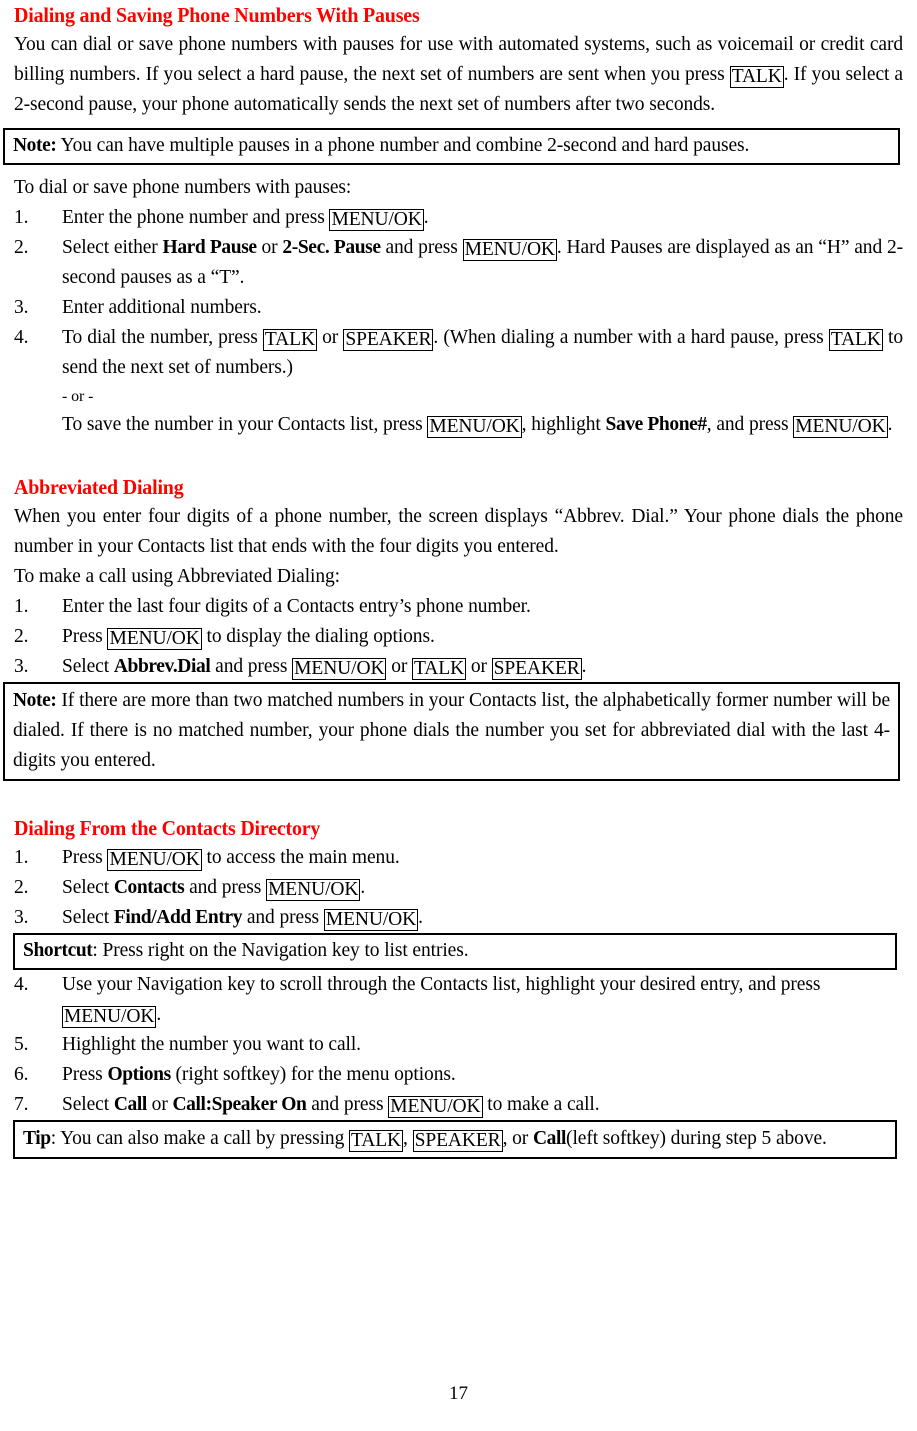 The image size is (917, 1431). Describe the element at coordinates (162, 666) in the screenshot. I see `term-abbrev-dial: Abbrev.Dial` at that location.